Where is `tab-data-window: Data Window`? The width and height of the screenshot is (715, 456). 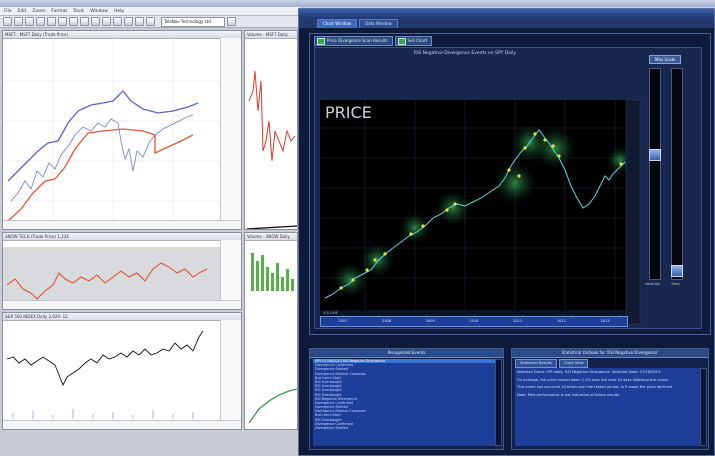
tab-data-window: Data Window is located at coordinates (378, 23).